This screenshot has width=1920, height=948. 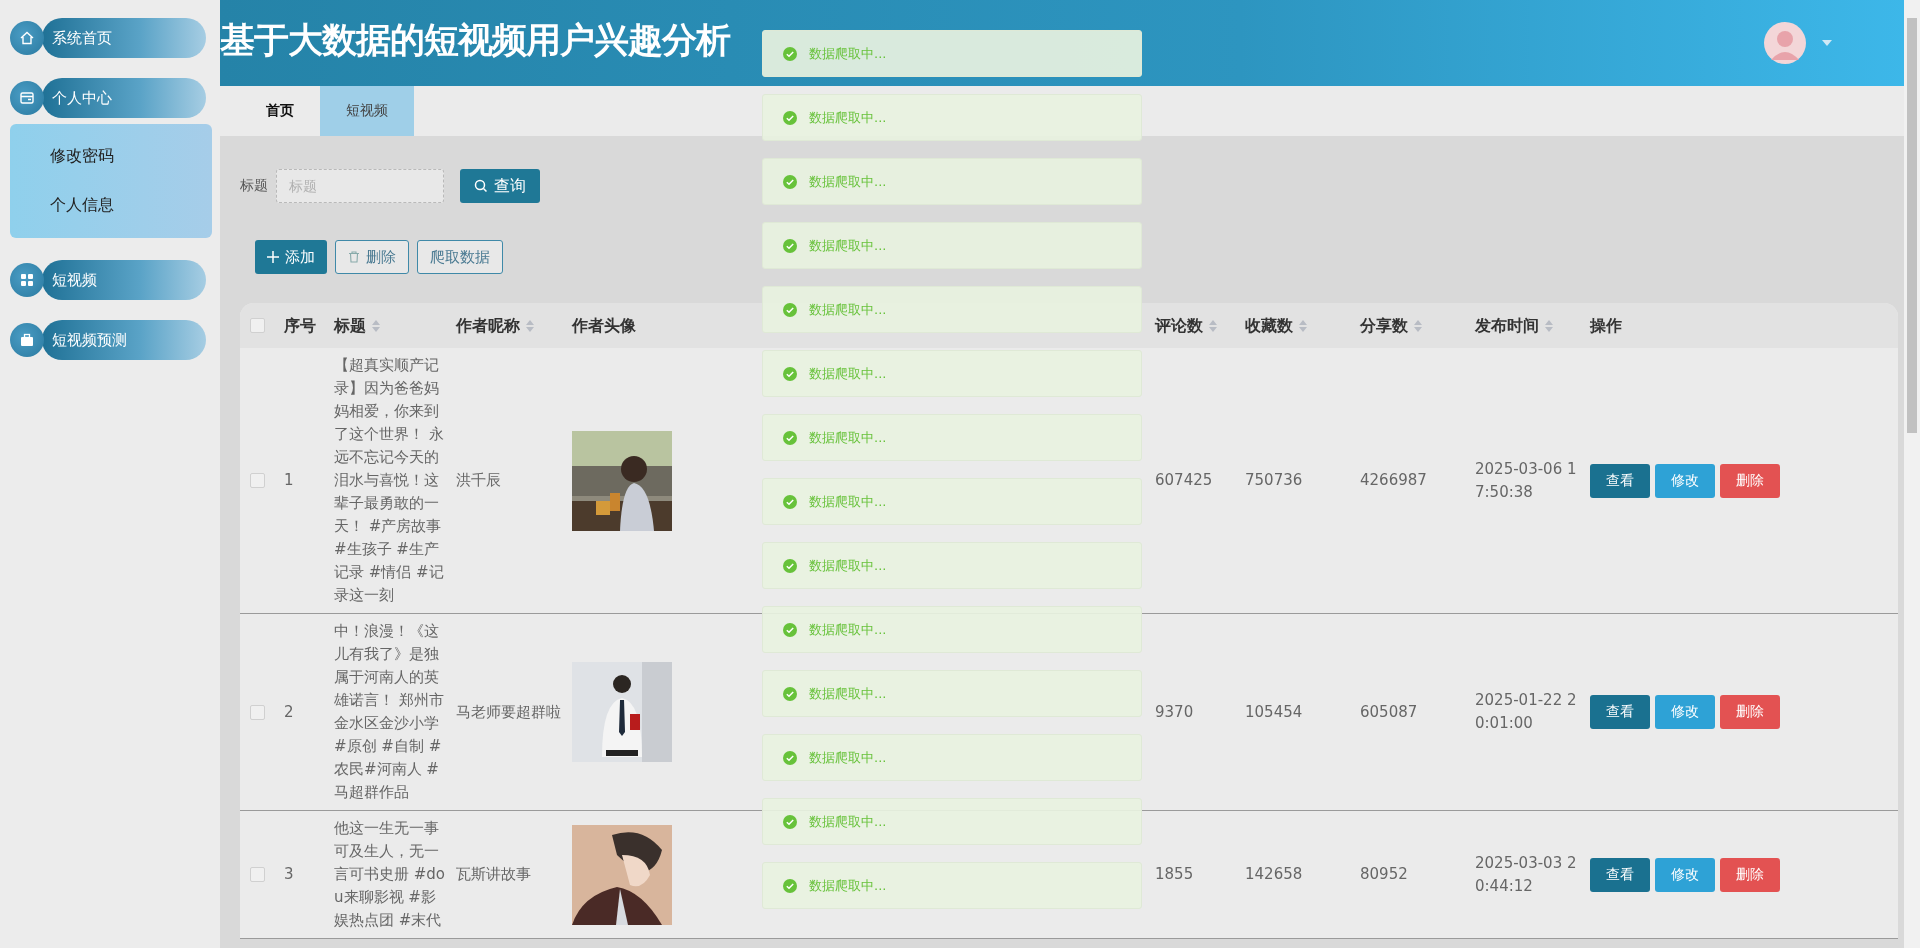 I want to click on briefcase-icon, so click(x=27, y=340).